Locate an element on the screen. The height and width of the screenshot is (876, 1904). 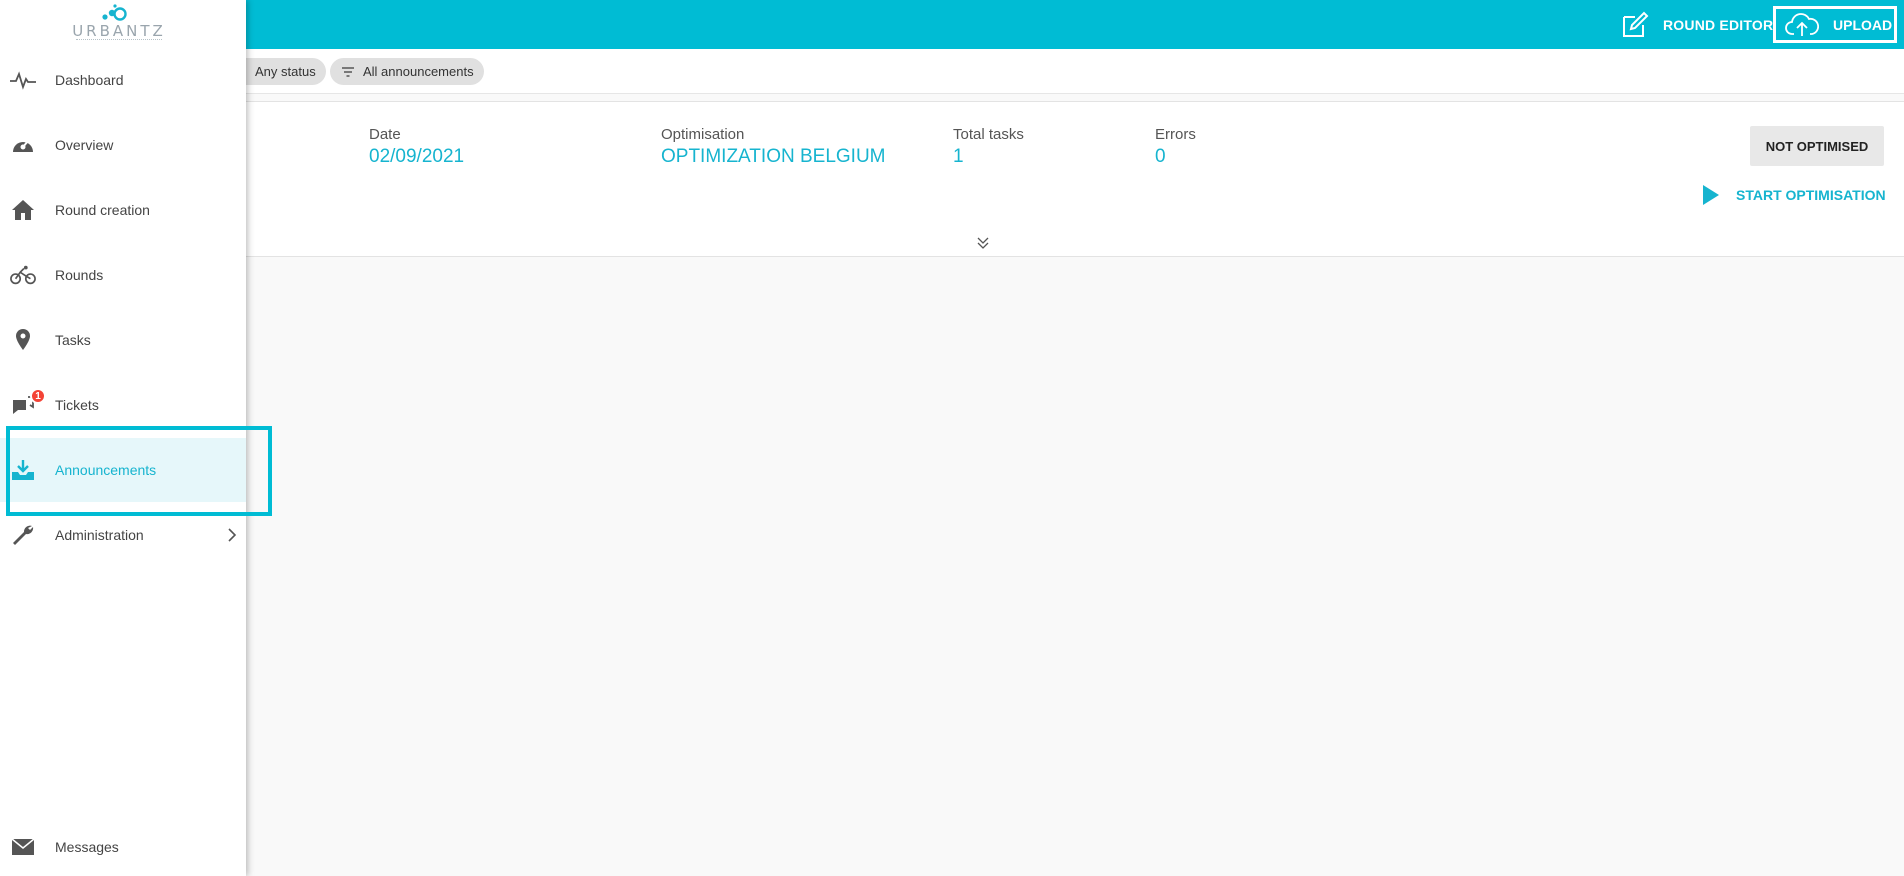
filter-icon is located at coordinates (348, 71).